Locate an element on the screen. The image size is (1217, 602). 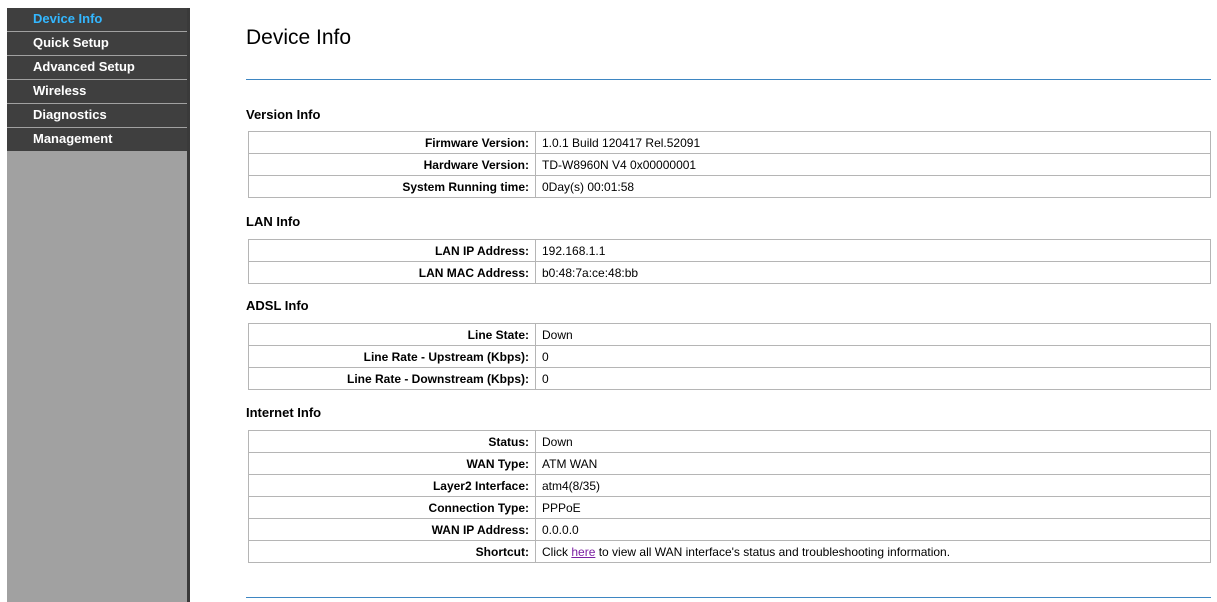
firmware-version-value: 1.0.1 Build 120417 Rel.52091 is located at coordinates (873, 142).